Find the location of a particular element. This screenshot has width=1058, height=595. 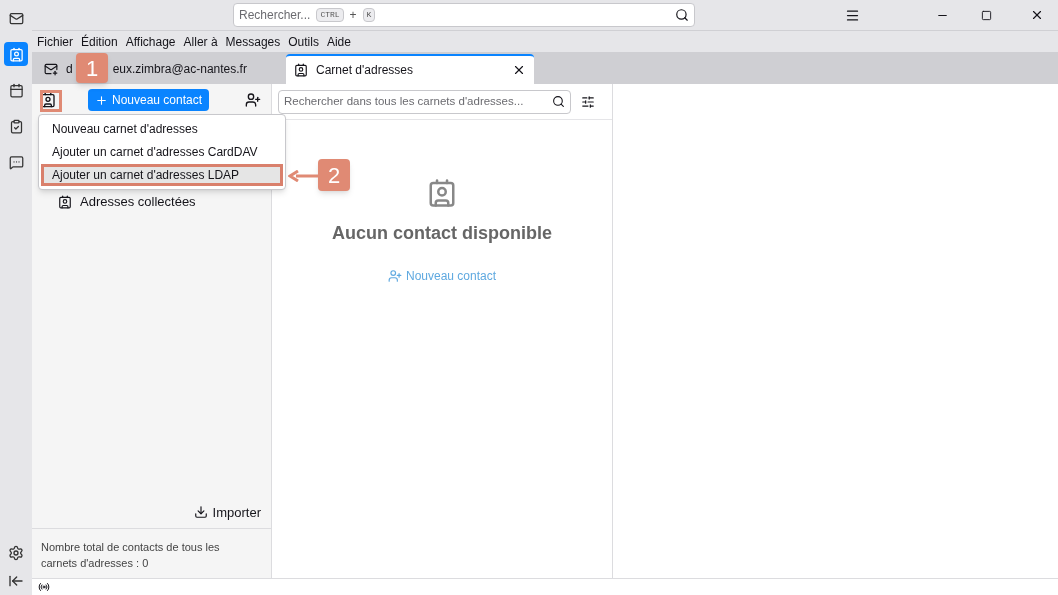

new-contact-button: Nouveau contact is located at coordinates (149, 100).